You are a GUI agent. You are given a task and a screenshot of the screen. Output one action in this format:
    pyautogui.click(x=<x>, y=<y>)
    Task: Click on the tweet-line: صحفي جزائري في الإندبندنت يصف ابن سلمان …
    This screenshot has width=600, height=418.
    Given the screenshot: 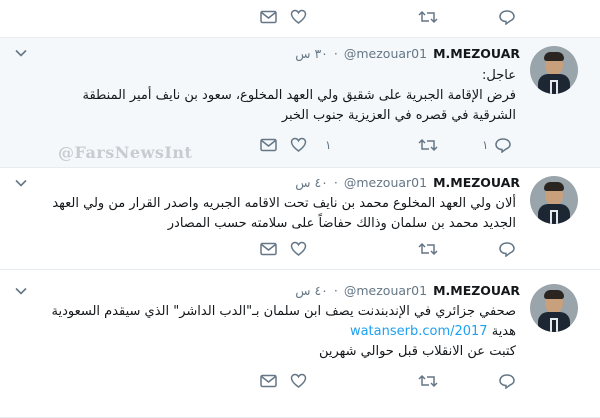 What is the action you would take?
    pyautogui.click(x=283, y=311)
    